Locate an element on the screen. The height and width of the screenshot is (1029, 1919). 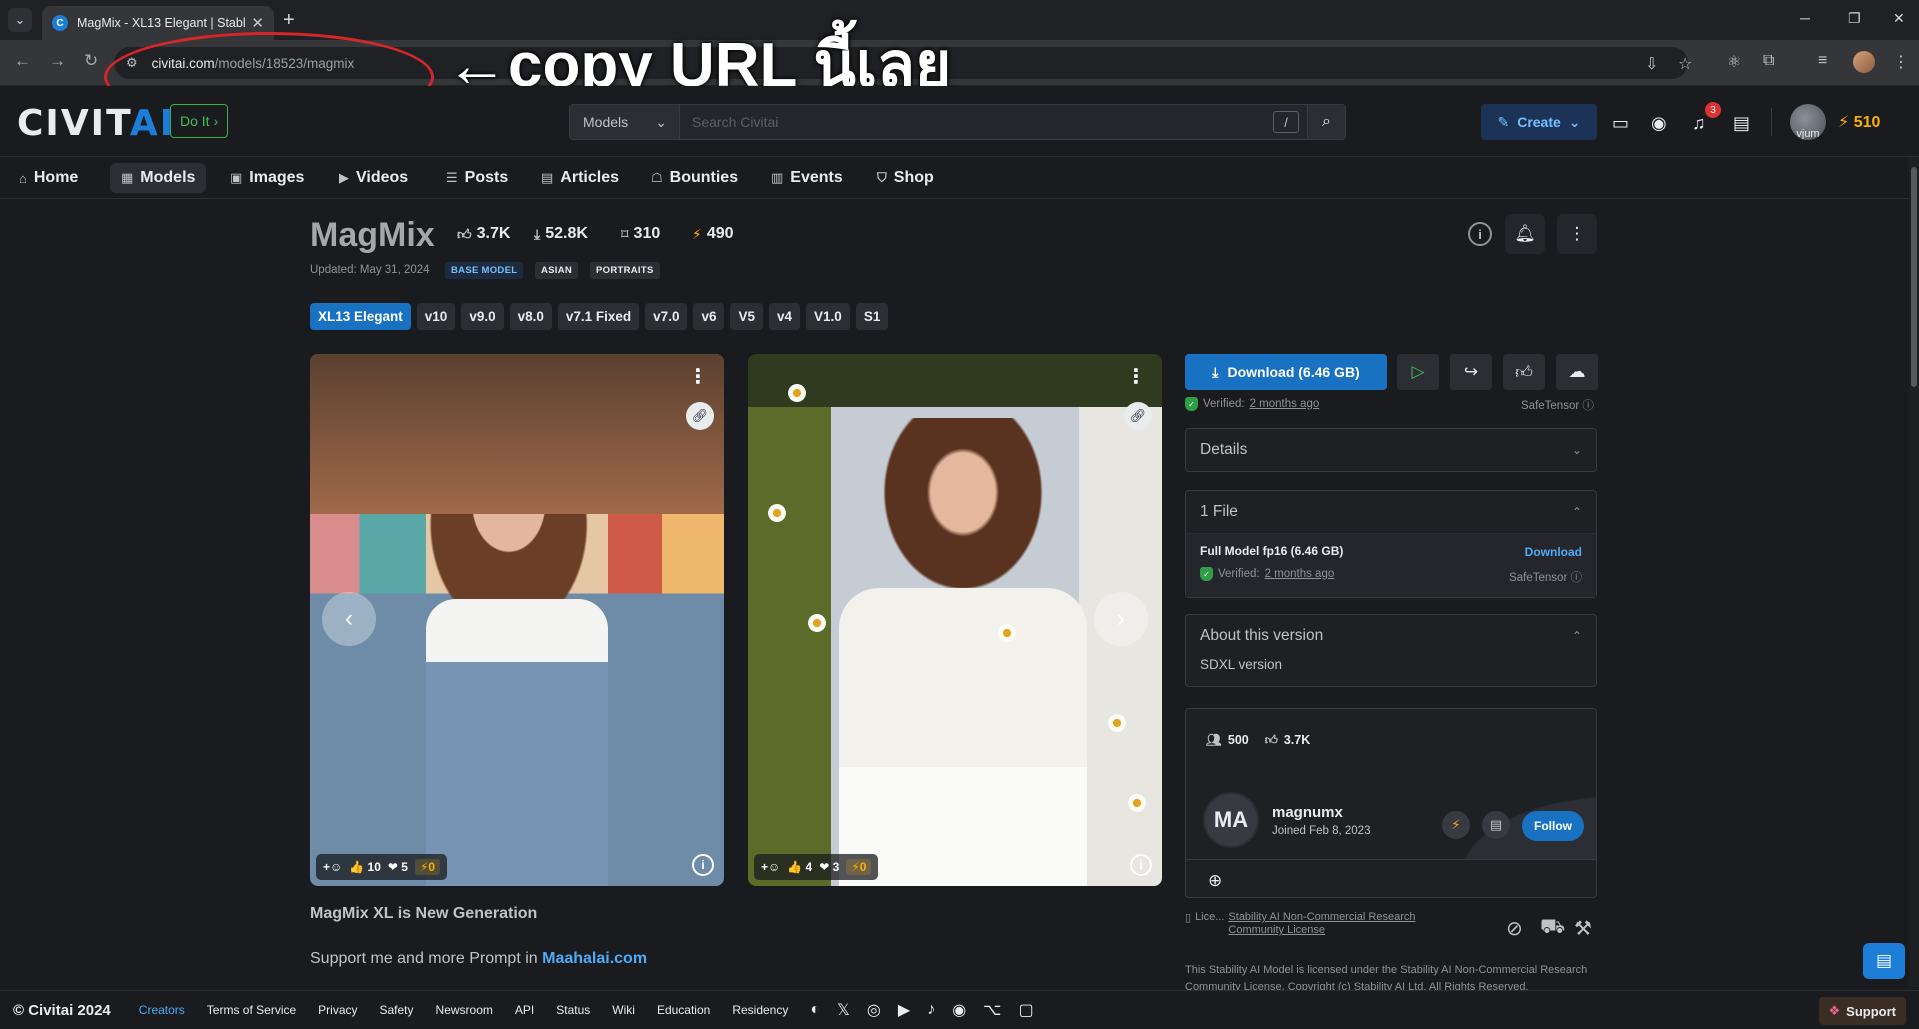
version-tab-xl13: XL13 Elegant is located at coordinates (360, 316).